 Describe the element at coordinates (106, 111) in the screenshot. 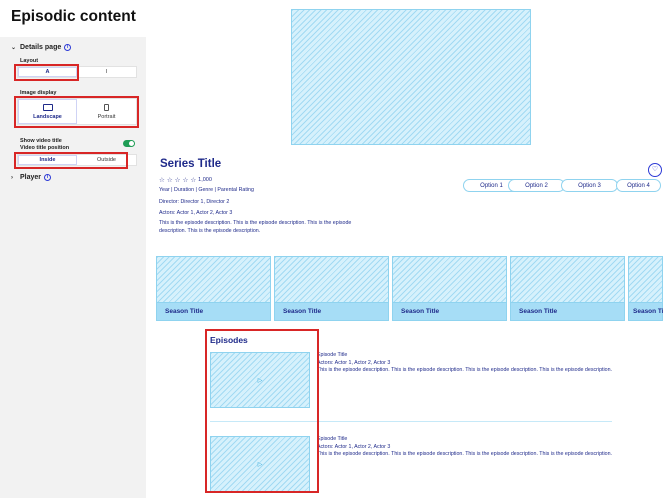

I see `image-display-option-portrait: Portrait` at that location.